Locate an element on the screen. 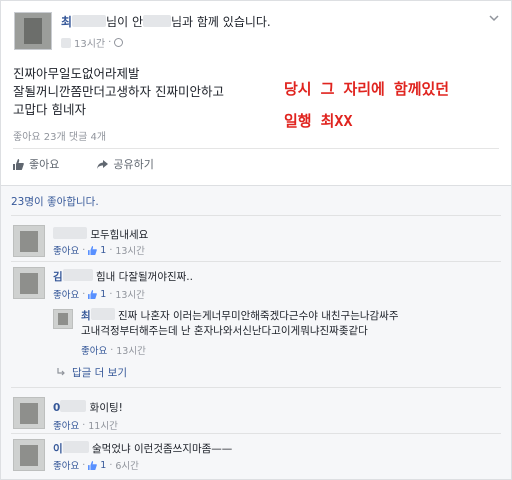  share-button: 공유하기 is located at coordinates (125, 164).